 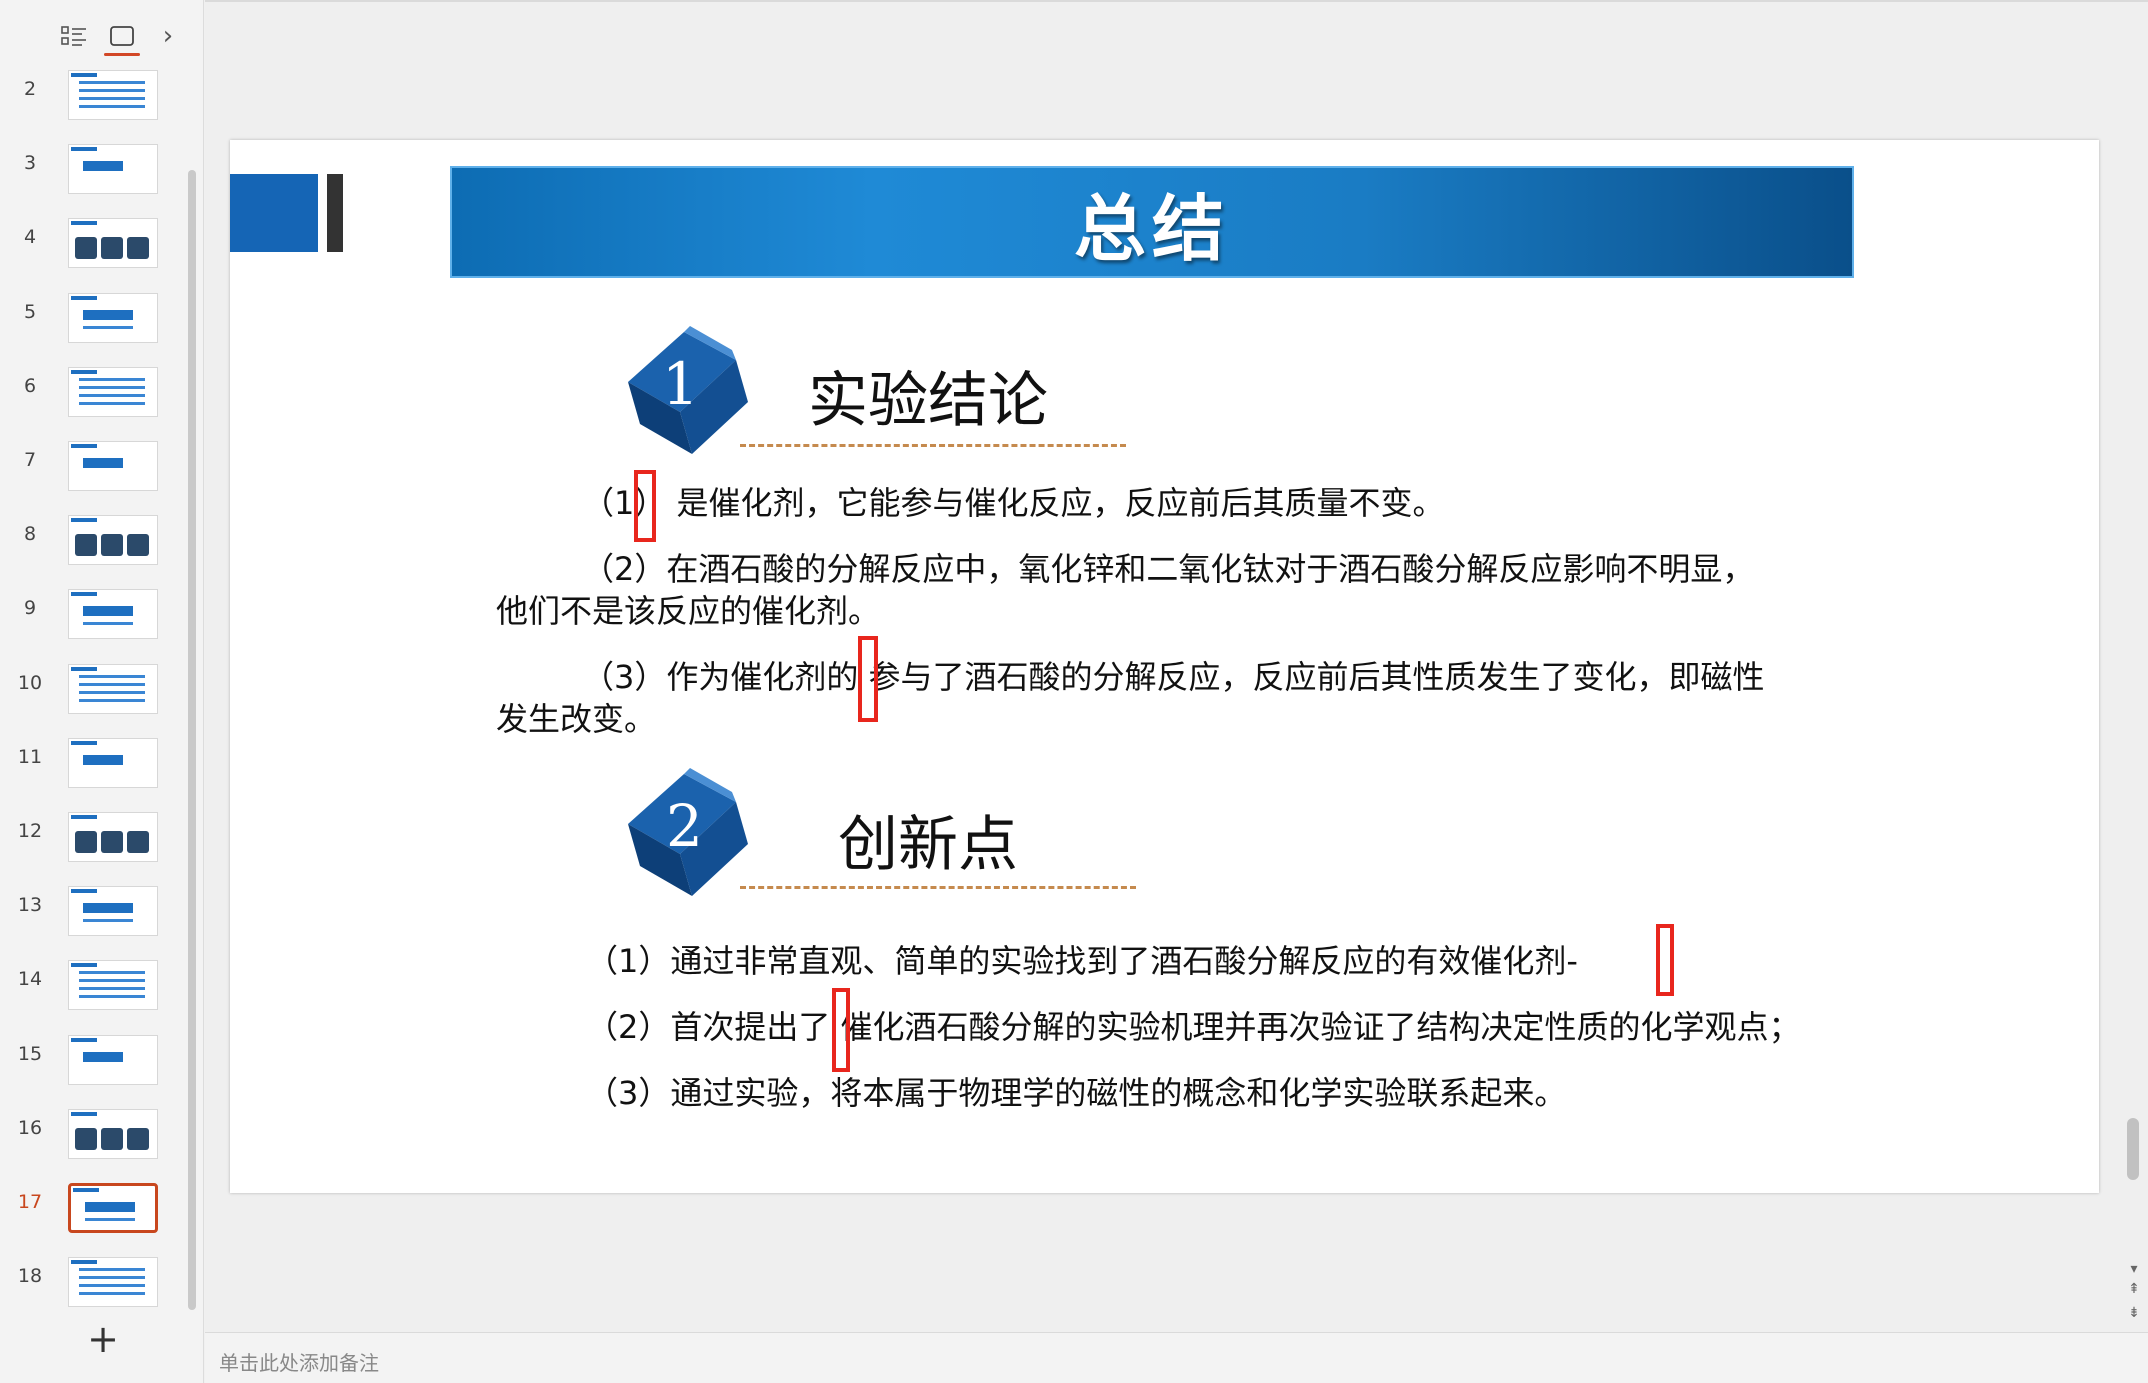 I want to click on slide-thumbnail-14: 14, so click(x=95, y=989).